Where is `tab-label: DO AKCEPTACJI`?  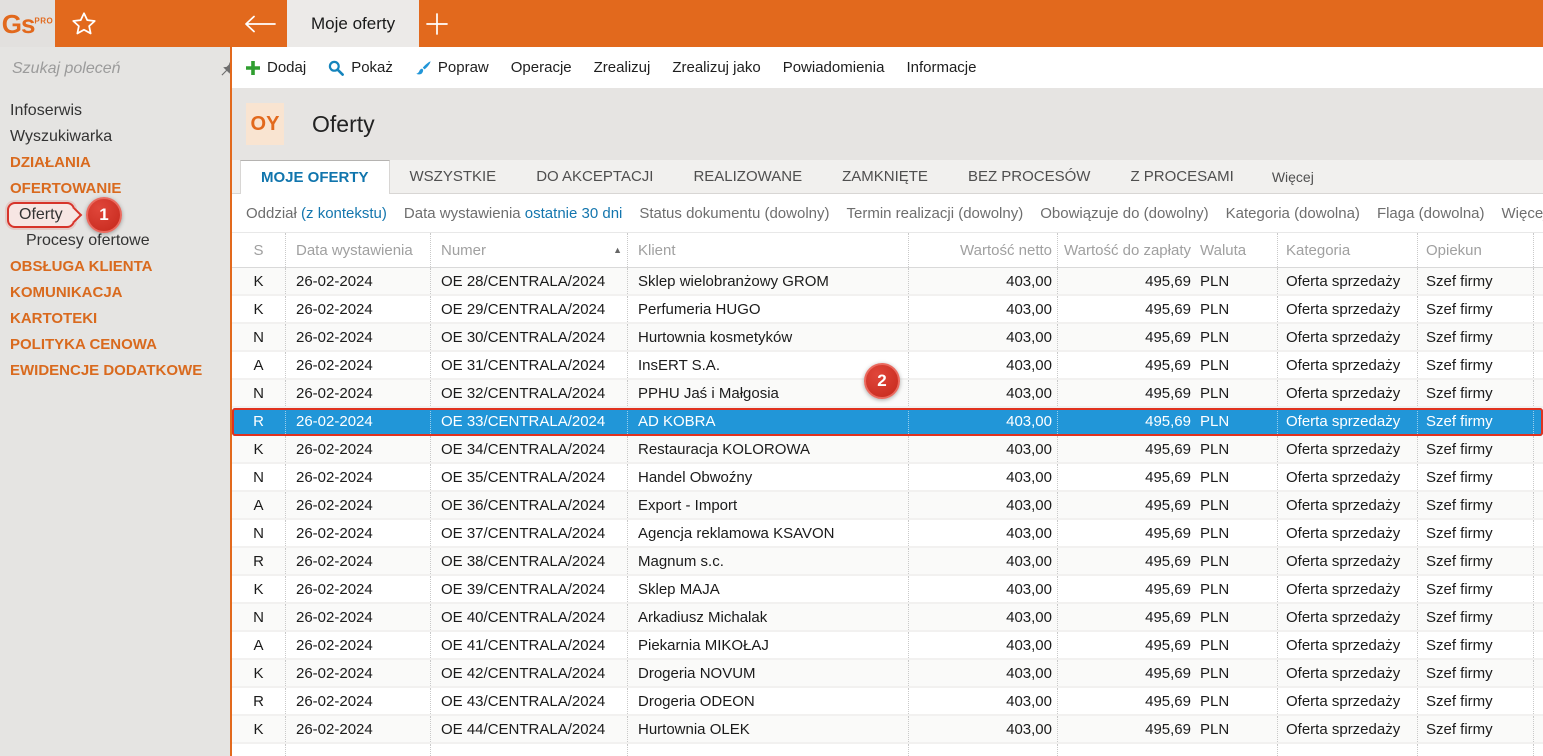 tab-label: DO AKCEPTACJI is located at coordinates (595, 176).